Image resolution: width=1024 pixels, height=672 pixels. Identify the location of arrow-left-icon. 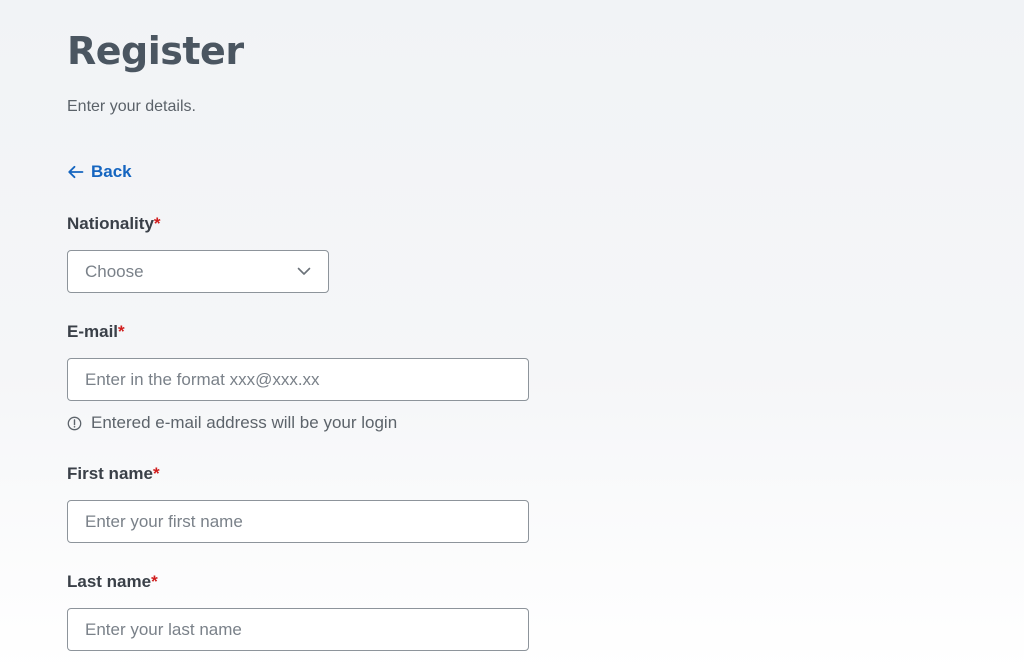
(76, 172).